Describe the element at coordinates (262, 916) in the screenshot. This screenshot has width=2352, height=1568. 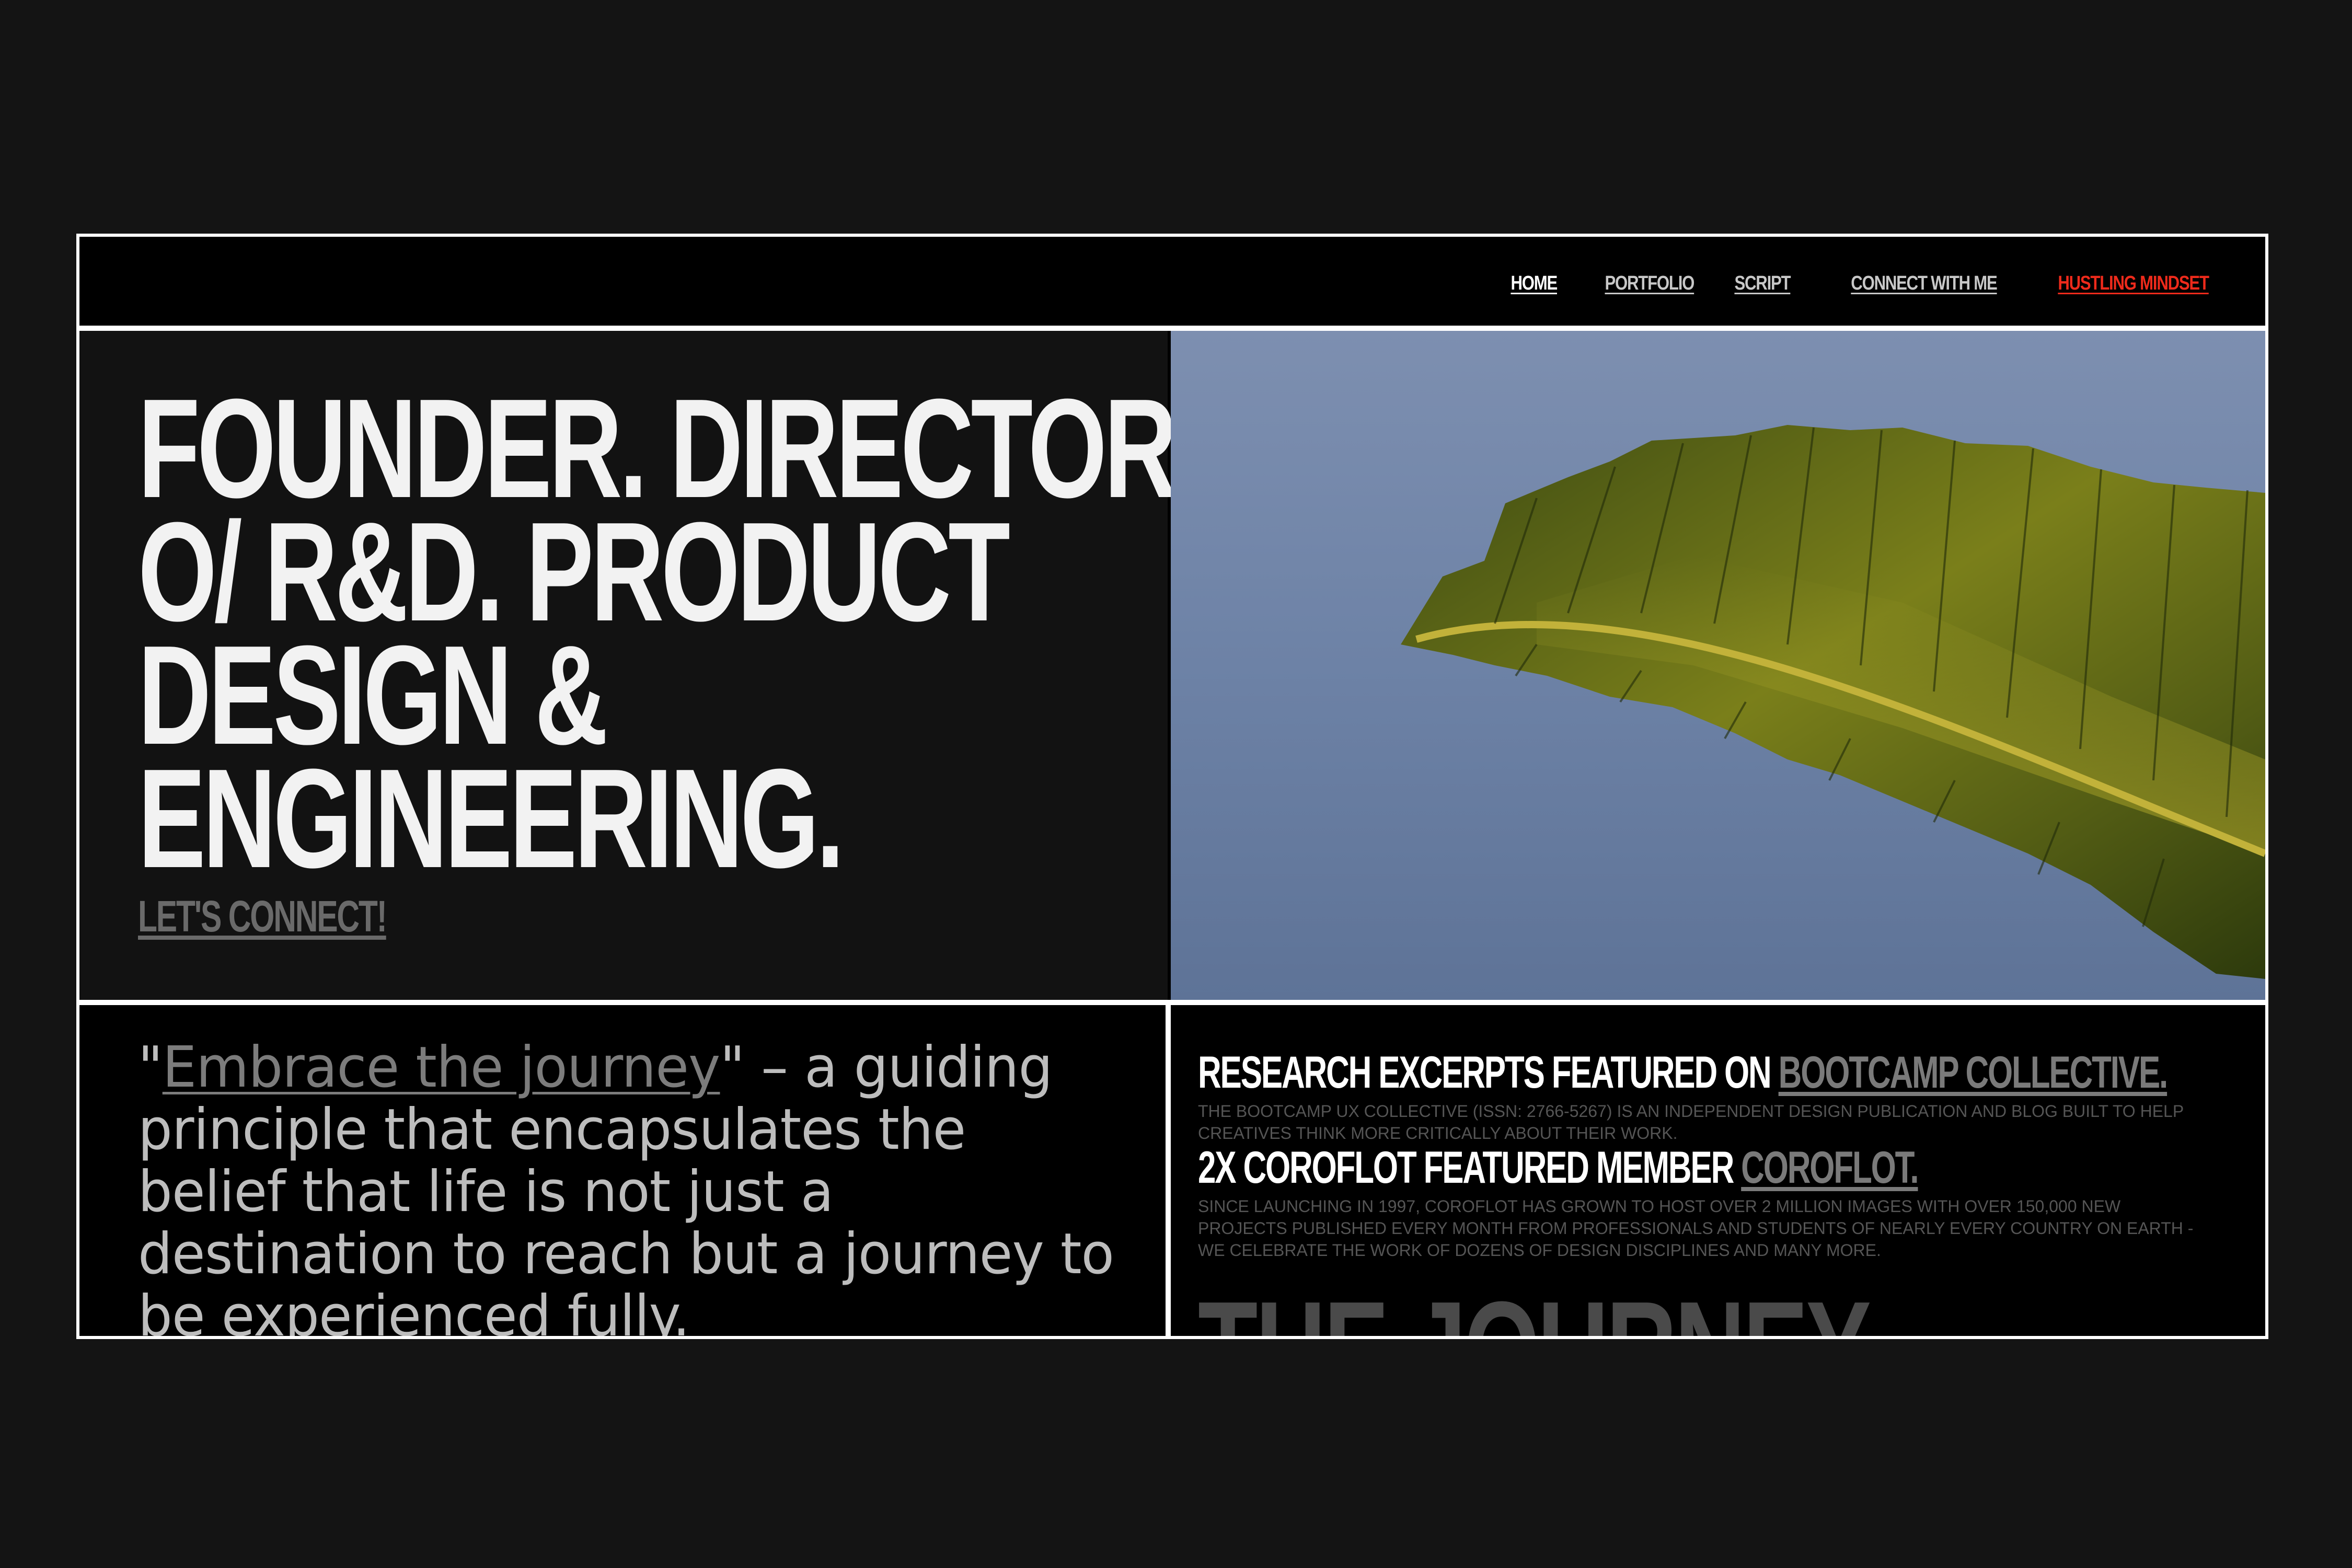
I see `lets-connect-link: LET'S CONNECT!` at that location.